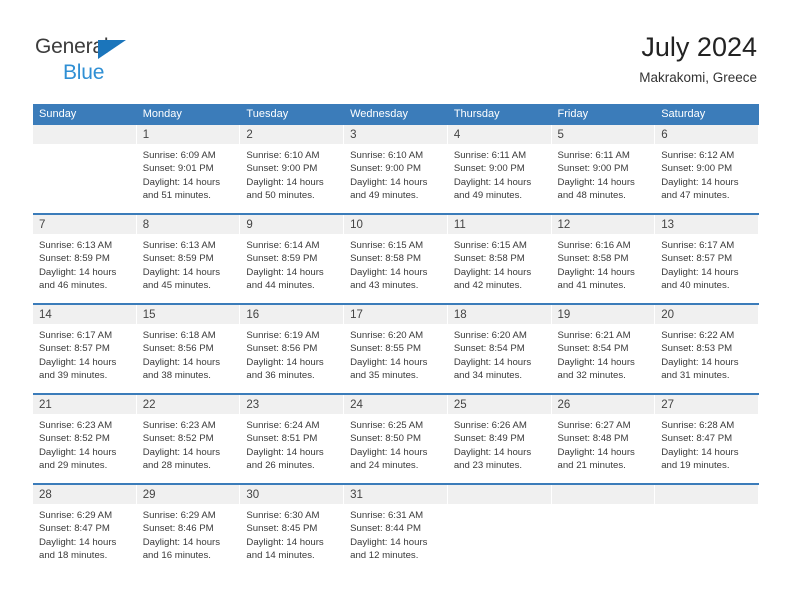  What do you see at coordinates (249, 225) in the screenshot?
I see `day-number: 9` at bounding box center [249, 225].